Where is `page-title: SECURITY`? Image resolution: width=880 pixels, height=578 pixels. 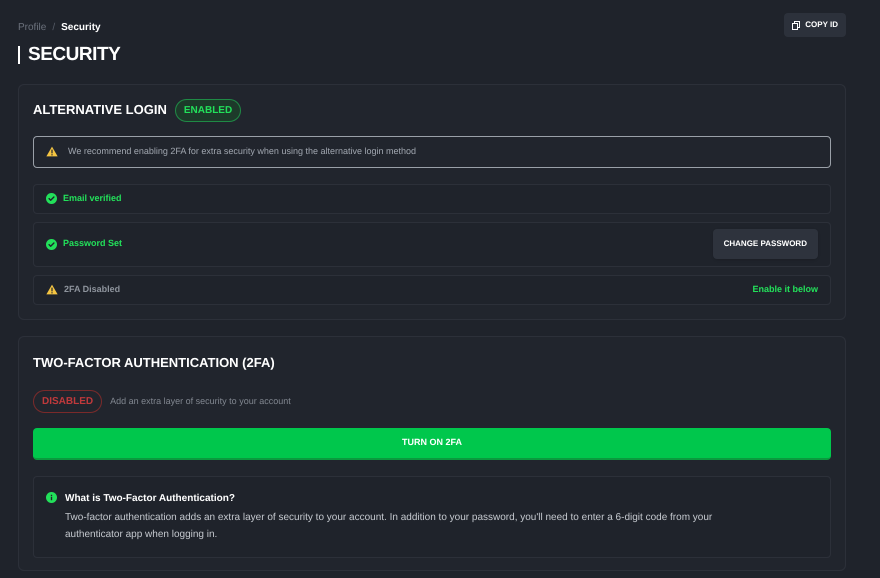
page-title: SECURITY is located at coordinates (74, 55).